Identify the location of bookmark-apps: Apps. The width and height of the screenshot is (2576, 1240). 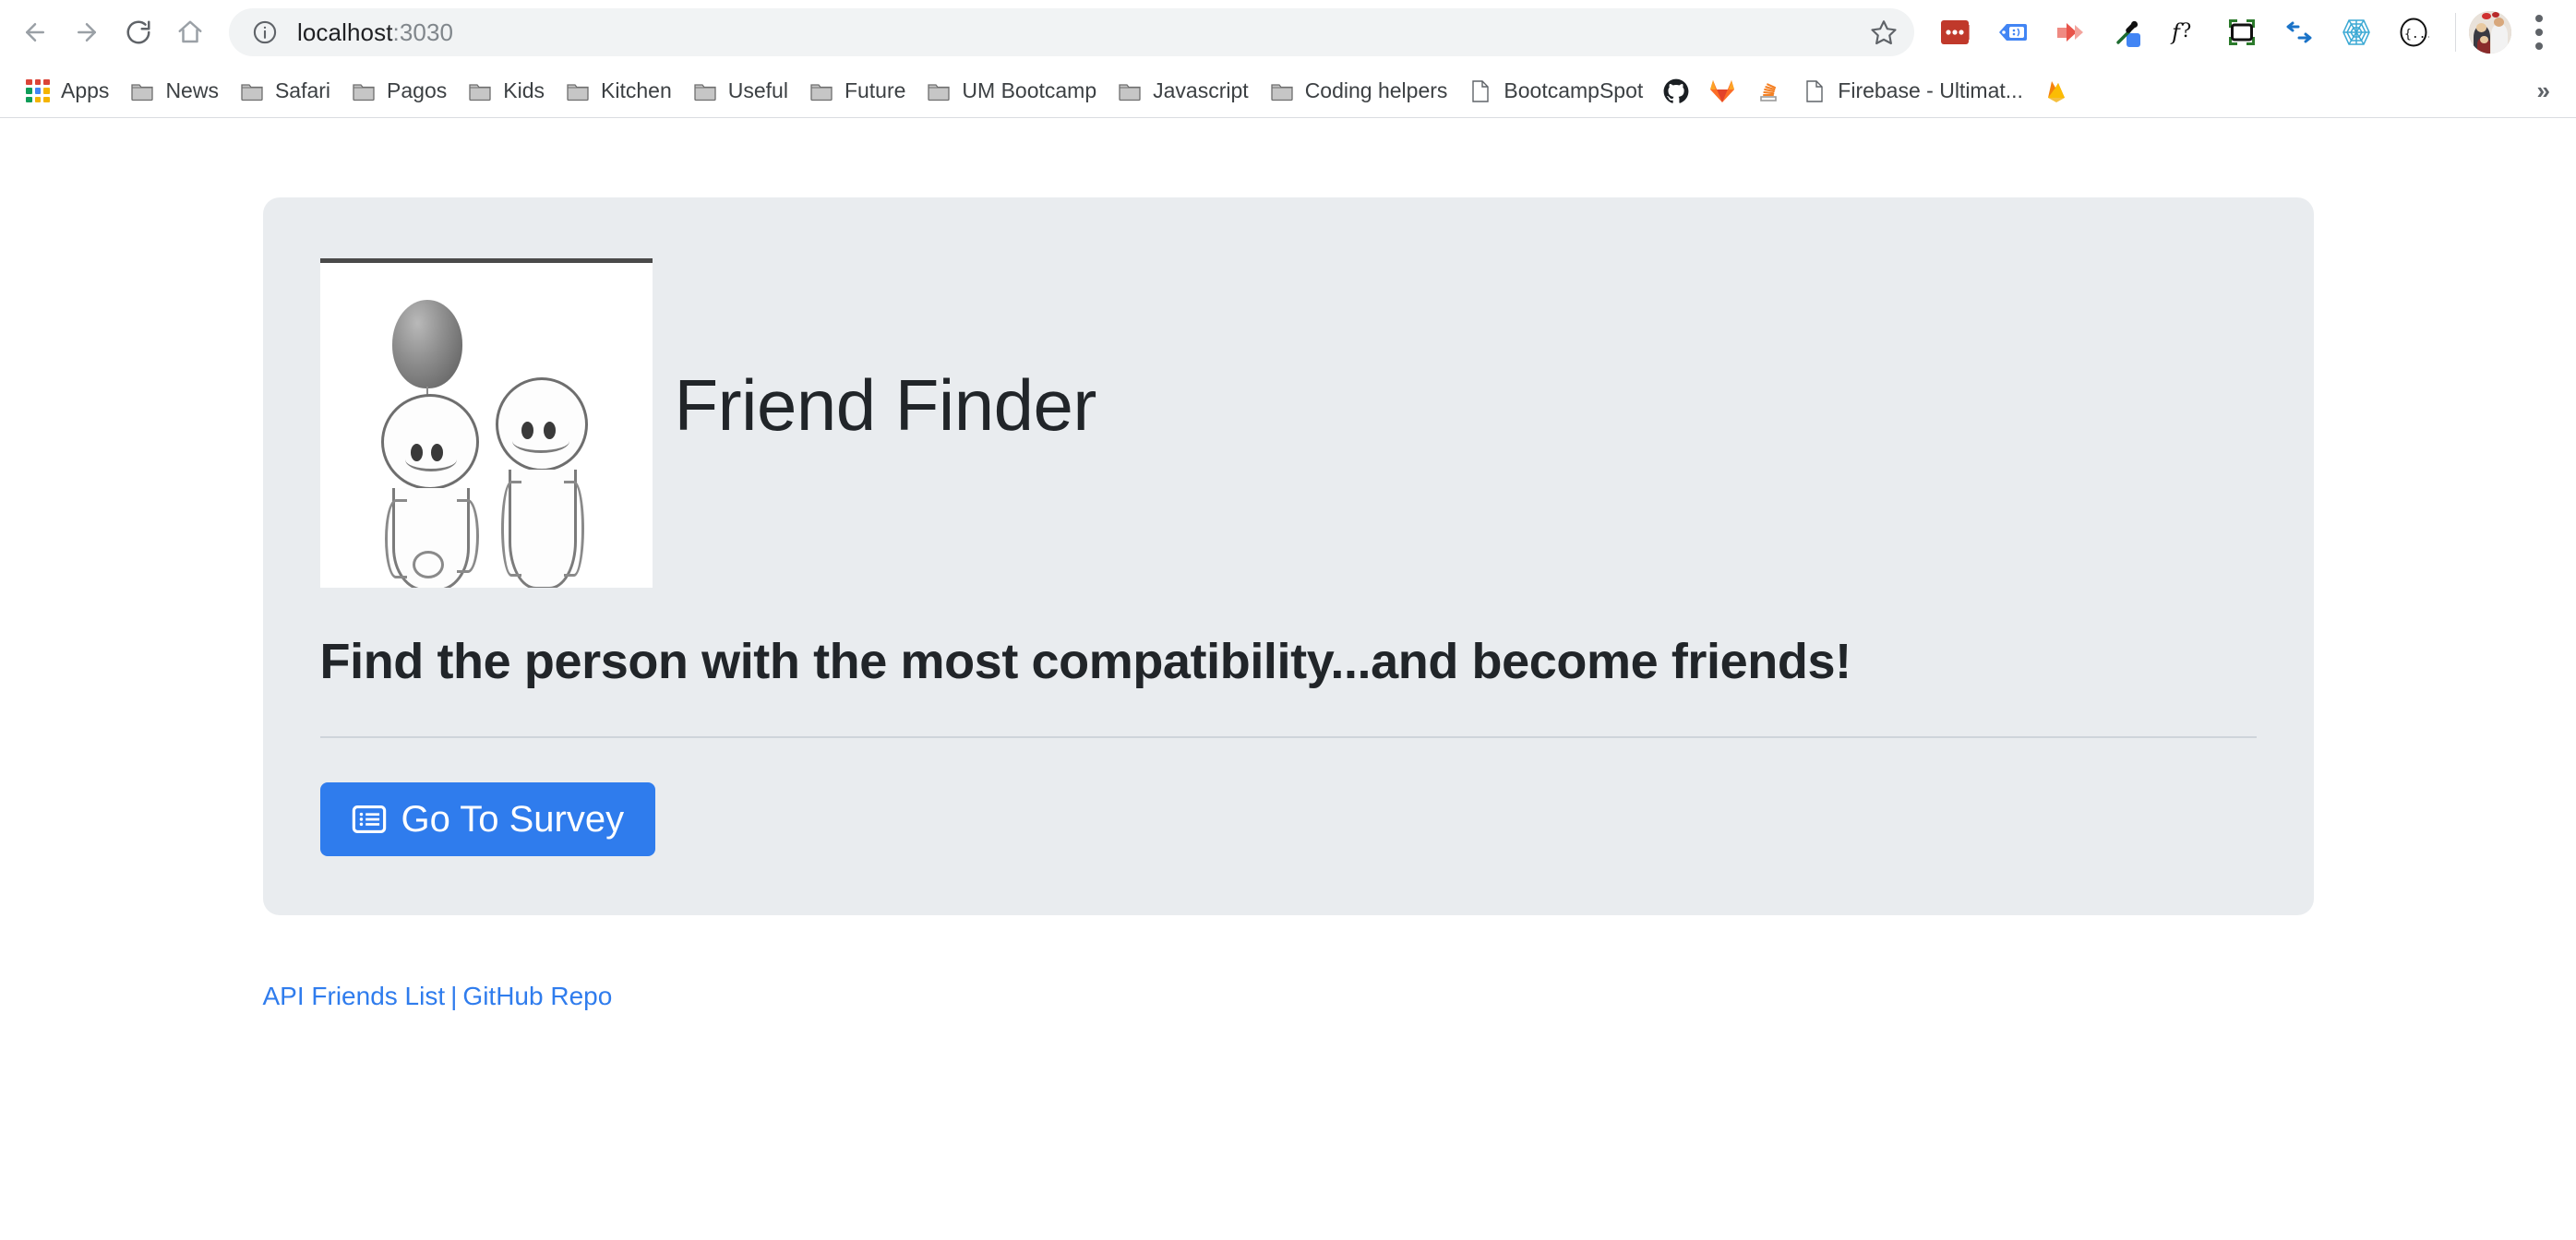
(67, 92).